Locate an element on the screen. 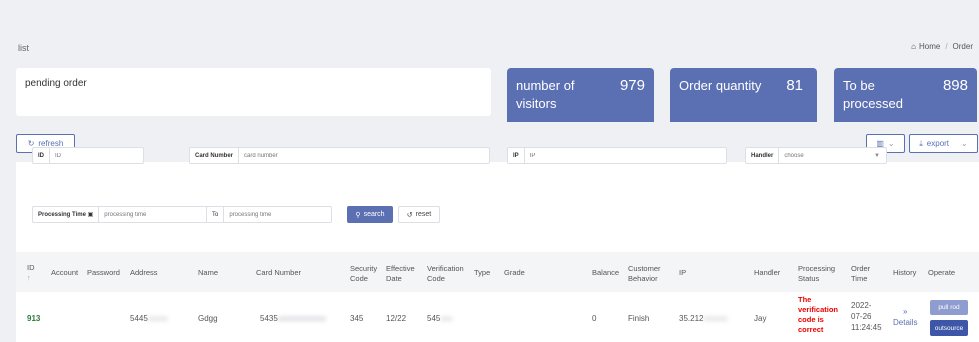  processing-time-filter: Processing Time ▣ To is located at coordinates (182, 214).